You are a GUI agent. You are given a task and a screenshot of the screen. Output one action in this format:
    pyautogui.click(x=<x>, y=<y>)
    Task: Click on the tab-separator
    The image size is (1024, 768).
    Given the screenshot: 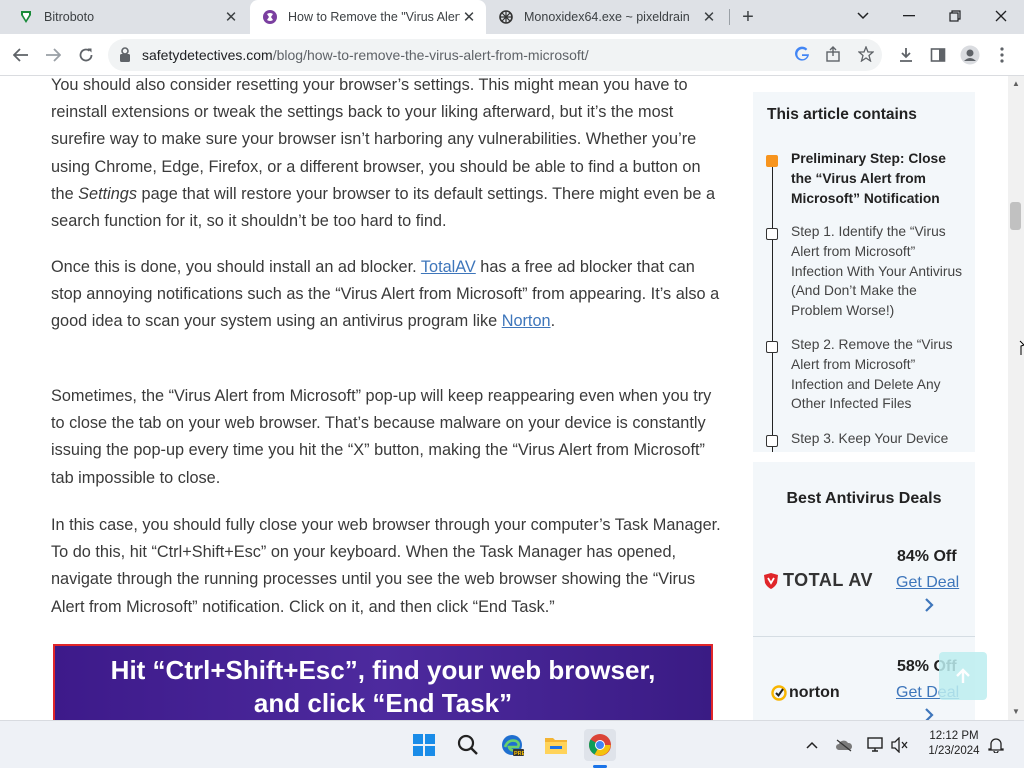 What is the action you would take?
    pyautogui.click(x=729, y=17)
    